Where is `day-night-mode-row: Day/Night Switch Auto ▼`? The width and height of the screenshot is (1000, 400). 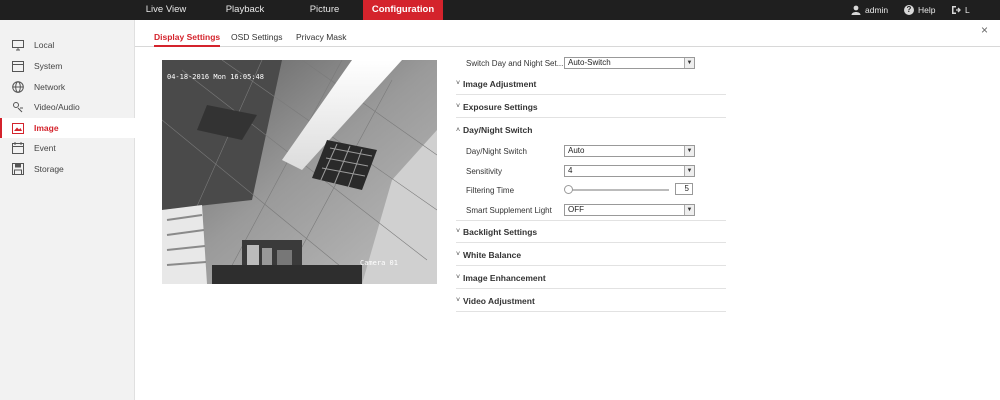
day-night-mode-row: Day/Night Switch Auto ▼ is located at coordinates (591, 151).